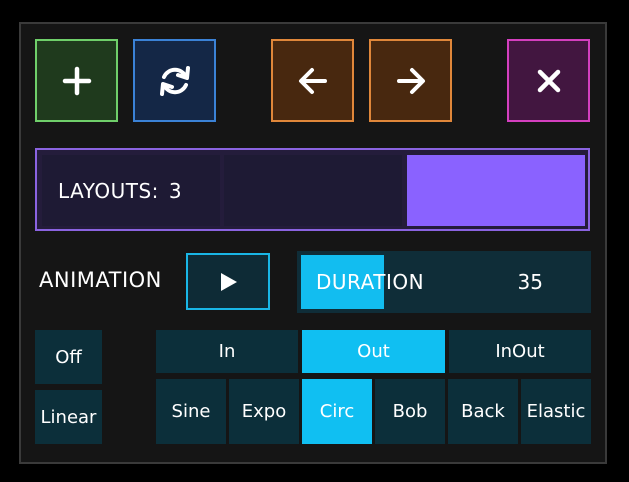 The height and width of the screenshot is (482, 629). I want to click on arrow-right-icon, so click(410, 80).